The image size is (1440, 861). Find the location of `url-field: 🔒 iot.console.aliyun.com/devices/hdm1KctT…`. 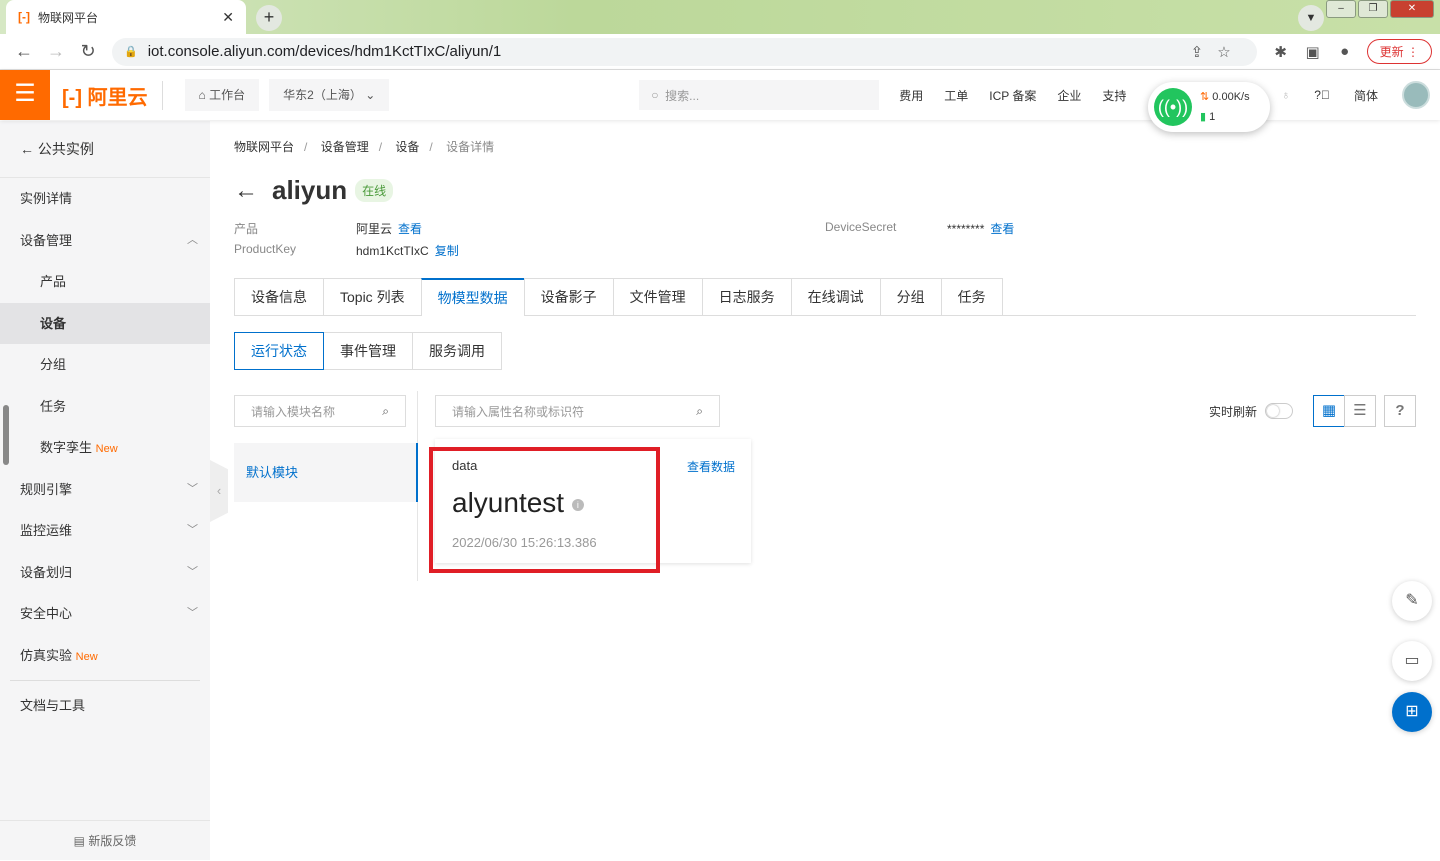

url-field: 🔒 iot.console.aliyun.com/devices/hdm1KctT… is located at coordinates (684, 51).